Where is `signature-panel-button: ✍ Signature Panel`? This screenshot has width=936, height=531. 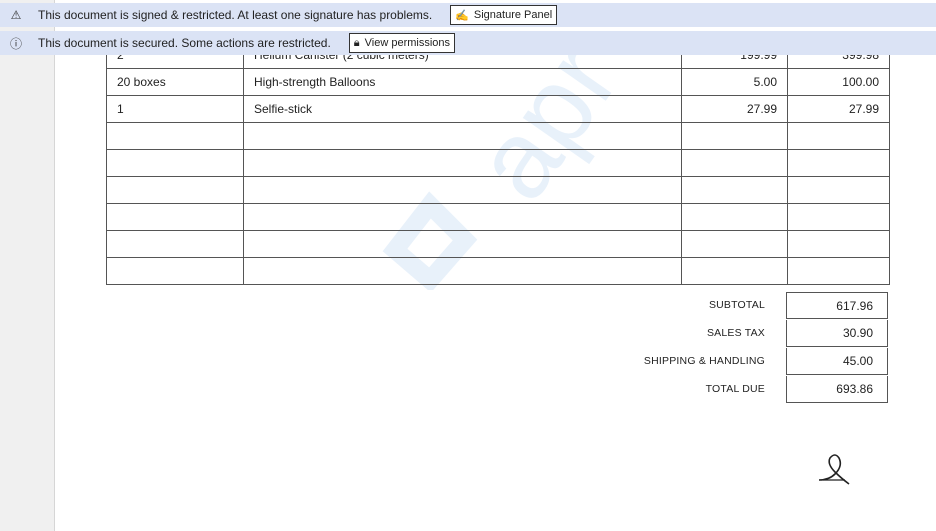 signature-panel-button: ✍ Signature Panel is located at coordinates (504, 15).